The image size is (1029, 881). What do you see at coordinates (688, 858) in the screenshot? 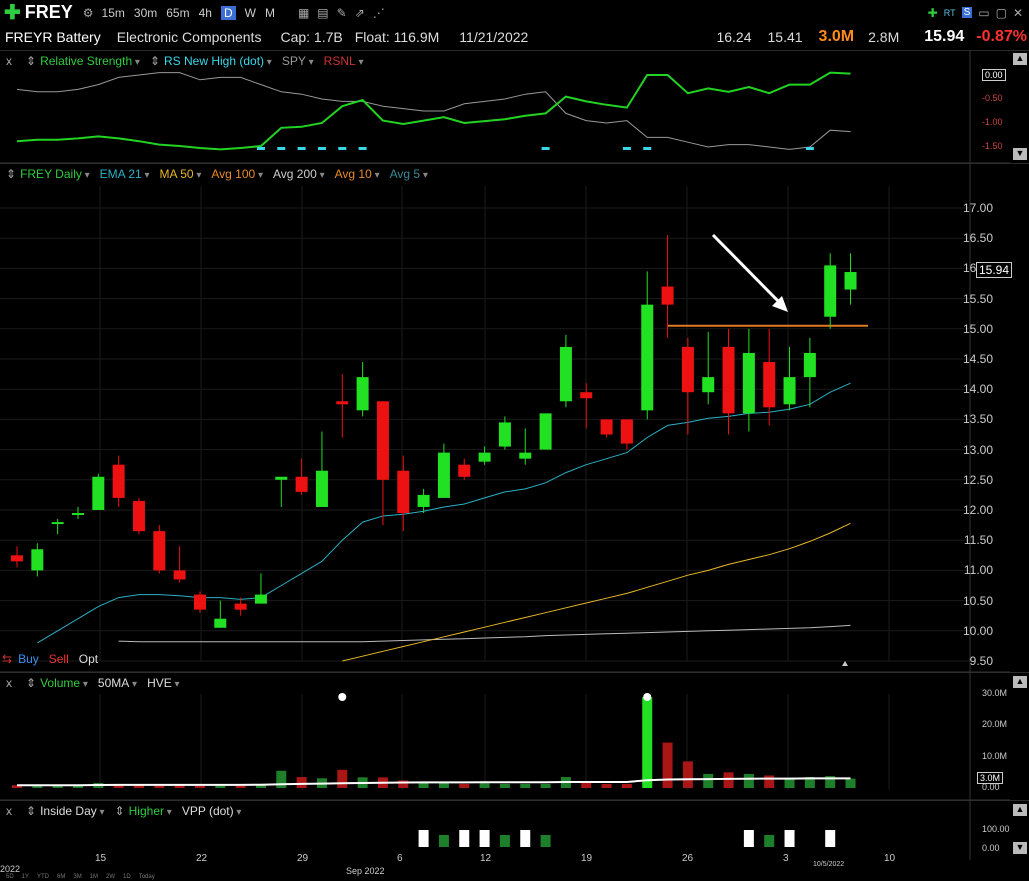
I see `x-axis-tick: 26` at bounding box center [688, 858].